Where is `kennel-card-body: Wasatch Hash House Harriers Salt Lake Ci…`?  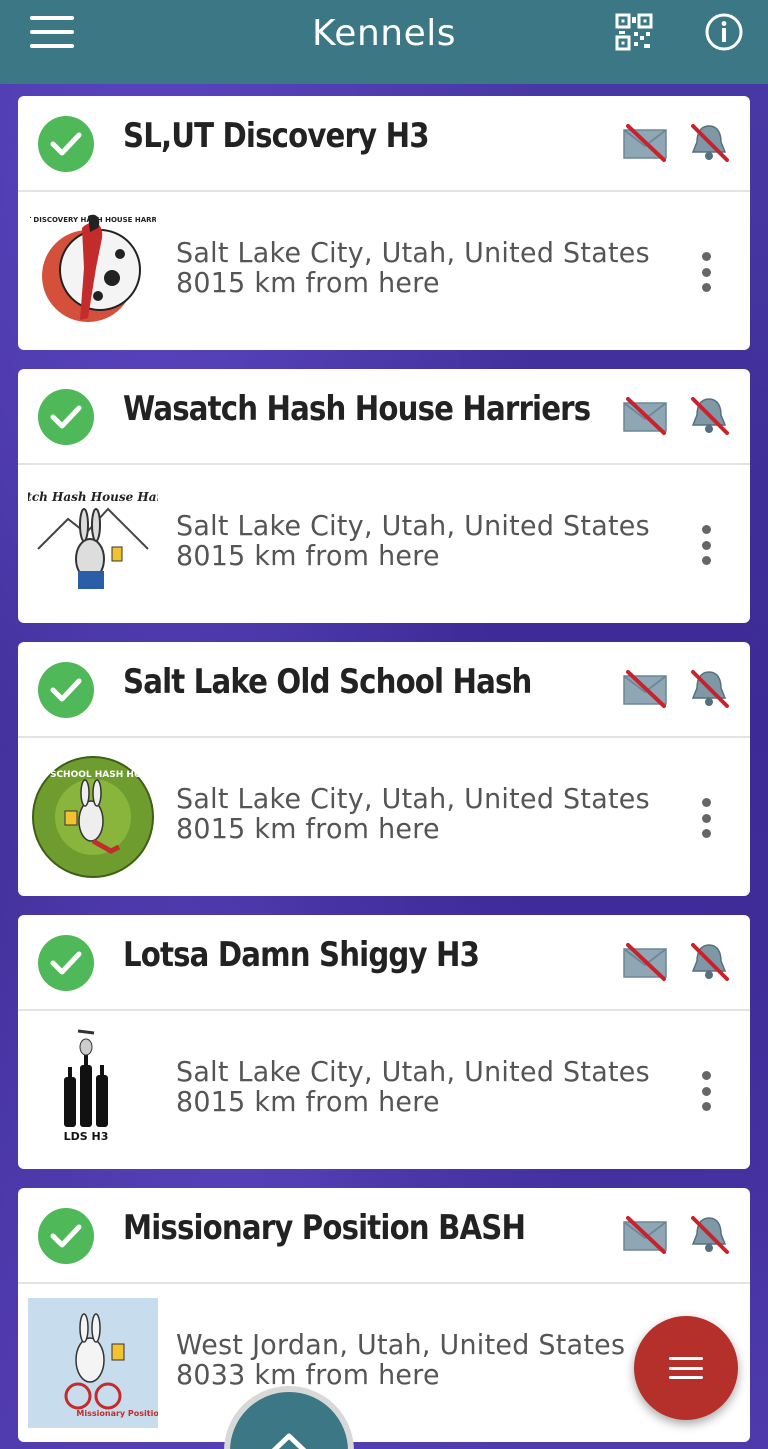 kennel-card-body: Wasatch Hash House Harriers Salt Lake Ci… is located at coordinates (384, 544).